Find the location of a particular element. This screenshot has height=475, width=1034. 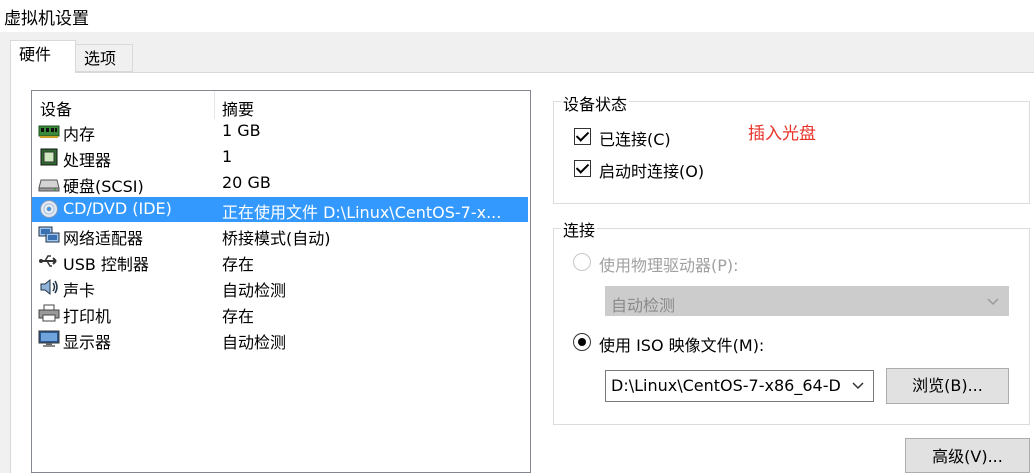

physical-drive-label: 使用物理驱动器(P): is located at coordinates (669, 264).